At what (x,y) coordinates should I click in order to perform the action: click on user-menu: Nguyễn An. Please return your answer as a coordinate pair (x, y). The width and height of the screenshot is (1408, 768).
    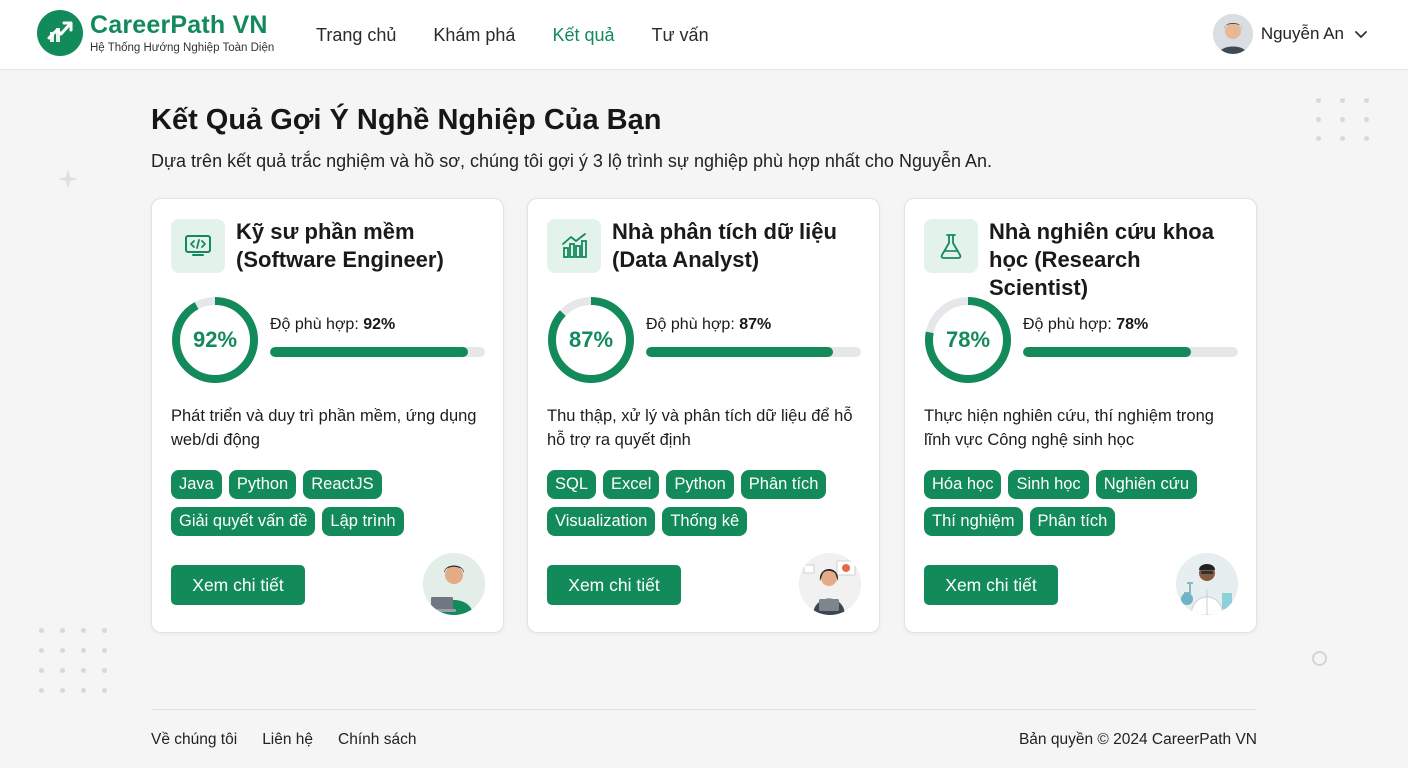
    Looking at the image, I should click on (1290, 34).